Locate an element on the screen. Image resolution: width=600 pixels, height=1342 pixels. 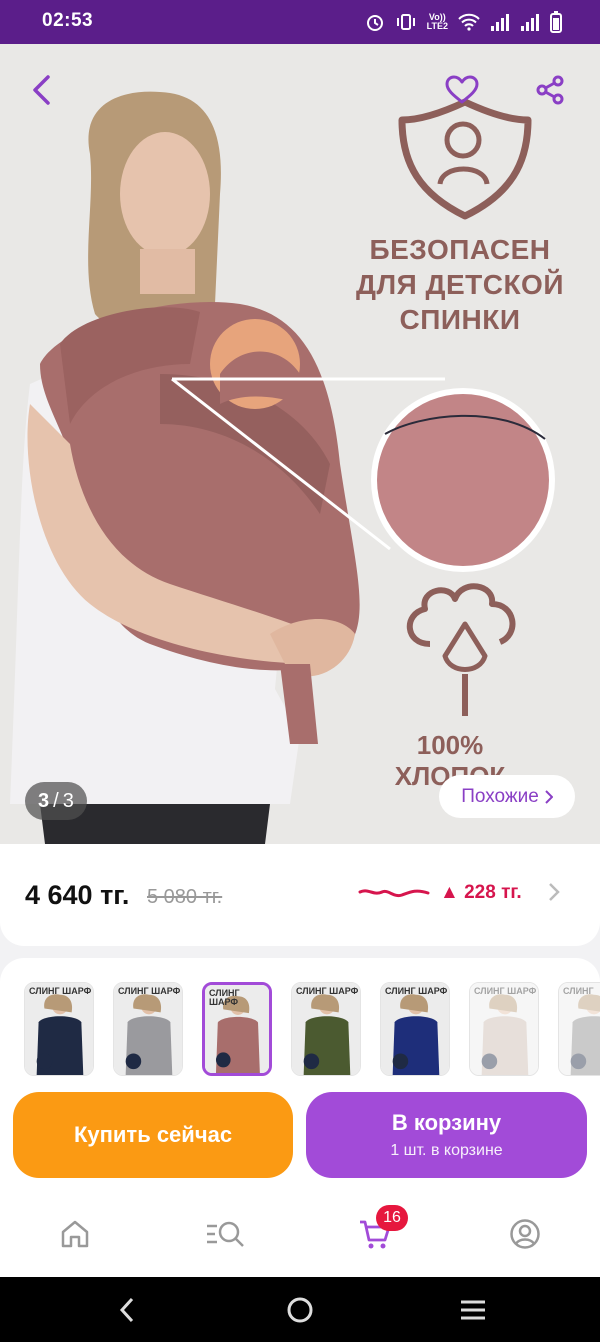
wifi-icon is located at coordinates (469, 22).